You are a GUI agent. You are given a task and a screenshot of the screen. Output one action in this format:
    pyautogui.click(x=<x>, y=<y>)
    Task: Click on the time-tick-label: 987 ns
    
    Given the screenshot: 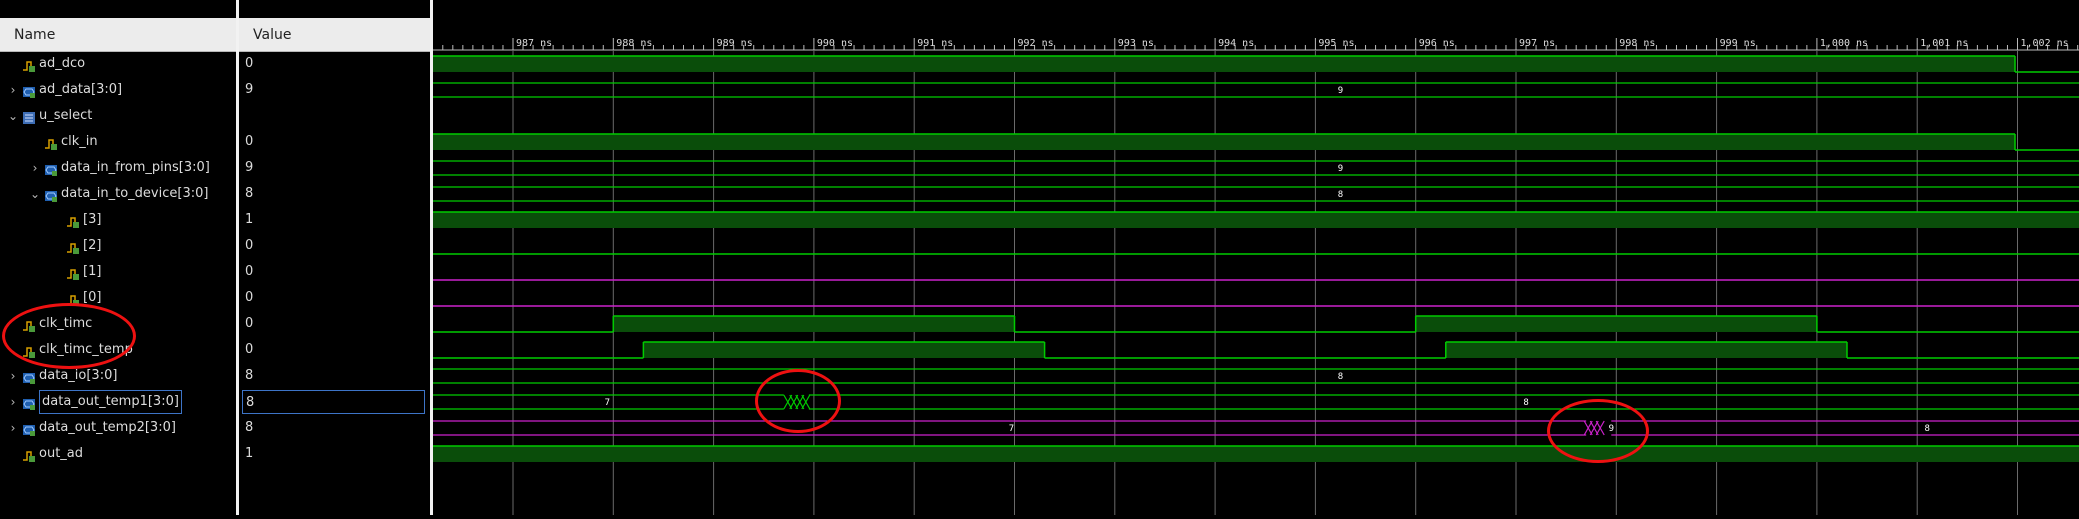 What is the action you would take?
    pyautogui.click(x=534, y=43)
    